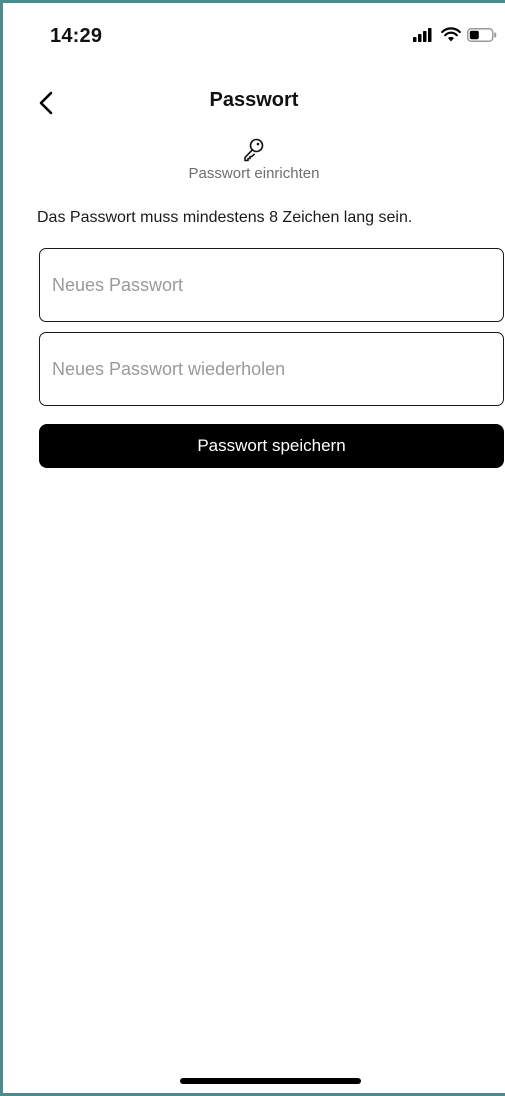 This screenshot has height=1096, width=505. Describe the element at coordinates (270, 1081) in the screenshot. I see `home-indicator` at that location.